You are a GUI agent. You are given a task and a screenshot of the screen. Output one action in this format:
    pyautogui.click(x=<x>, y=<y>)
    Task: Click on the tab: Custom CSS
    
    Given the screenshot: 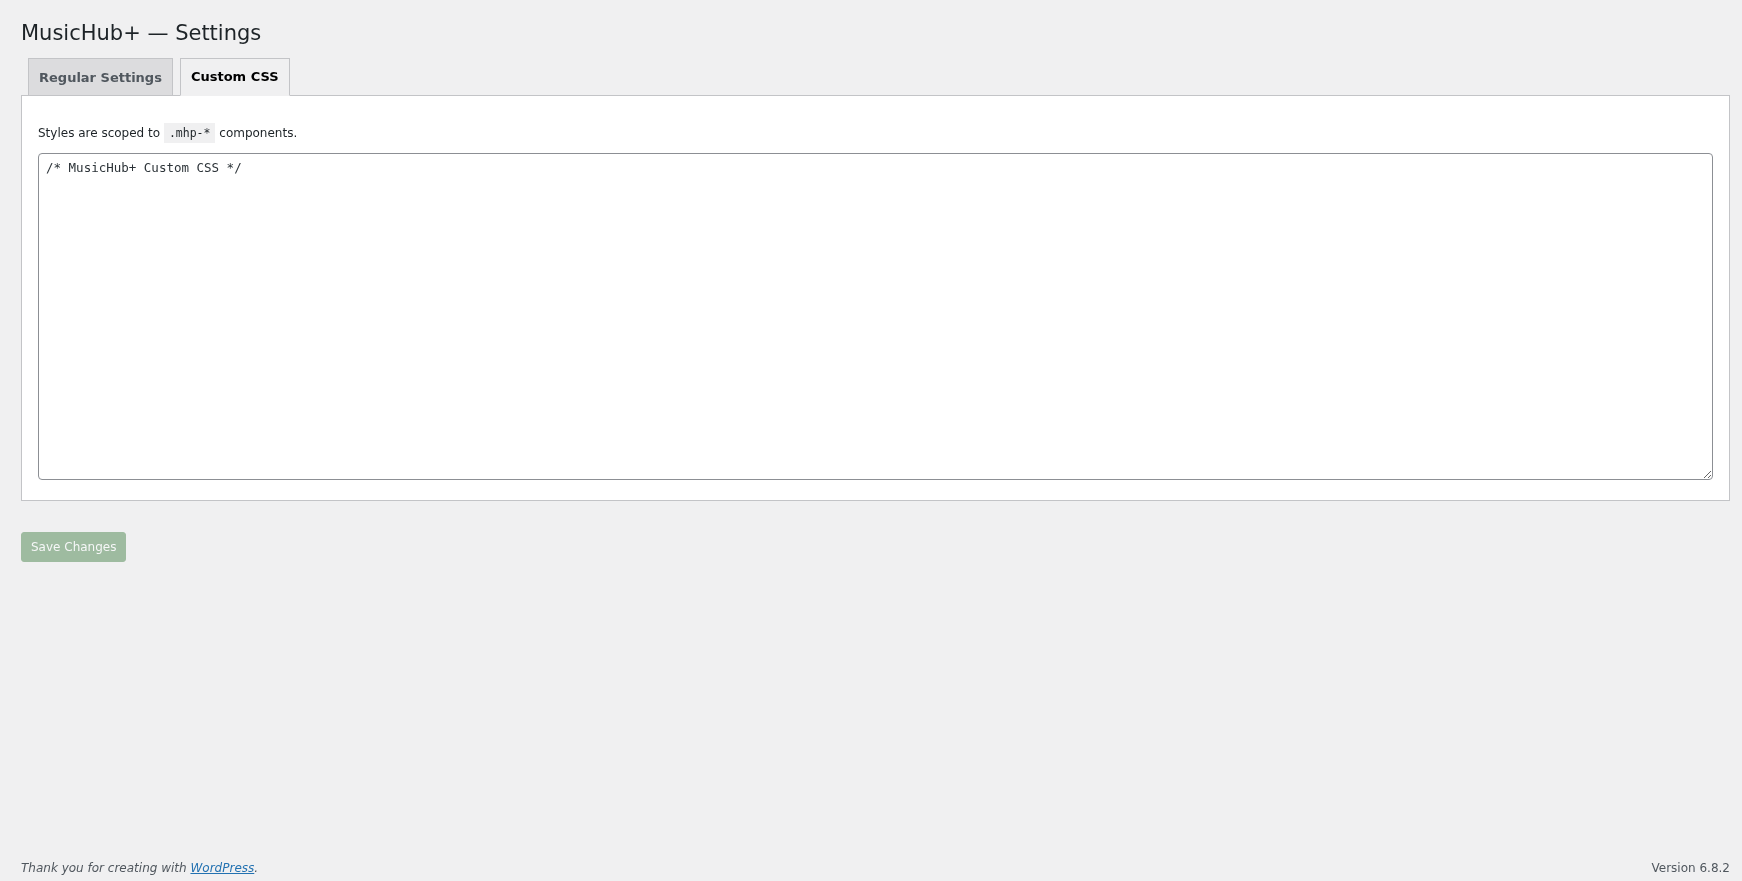 What is the action you would take?
    pyautogui.click(x=234, y=77)
    